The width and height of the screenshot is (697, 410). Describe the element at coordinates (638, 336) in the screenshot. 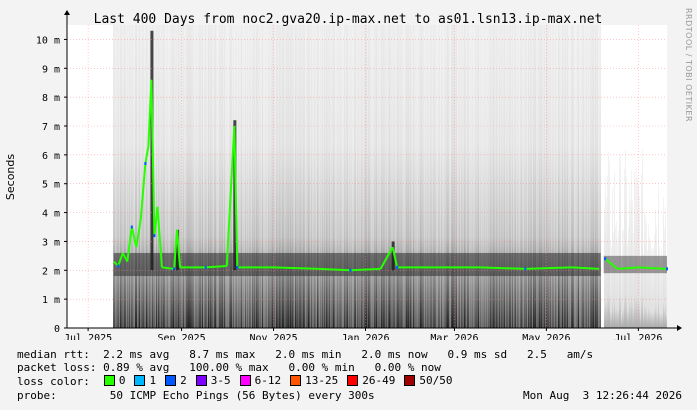

I see `x-tick-label: Jul 2026` at that location.